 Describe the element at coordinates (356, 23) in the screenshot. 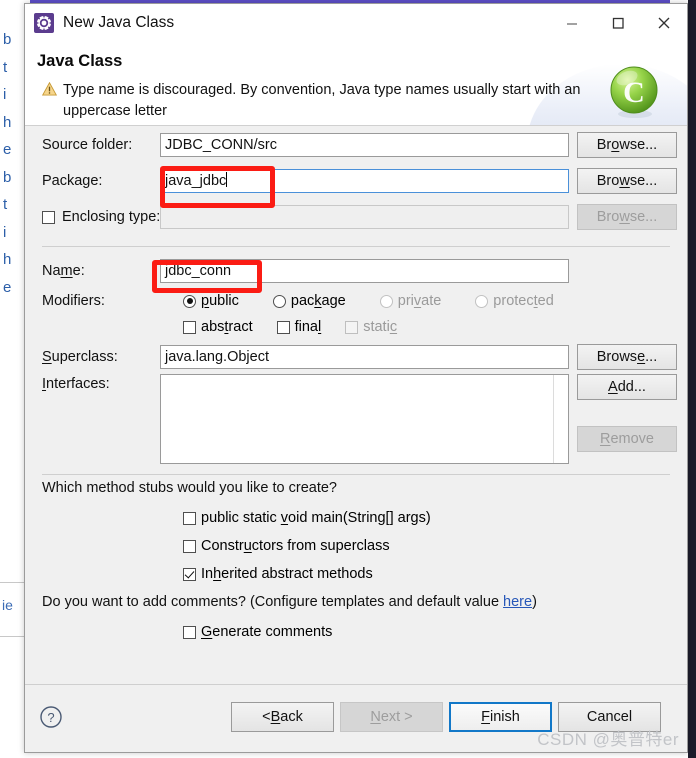

I see `dialog-titlebar: New Java Class` at that location.